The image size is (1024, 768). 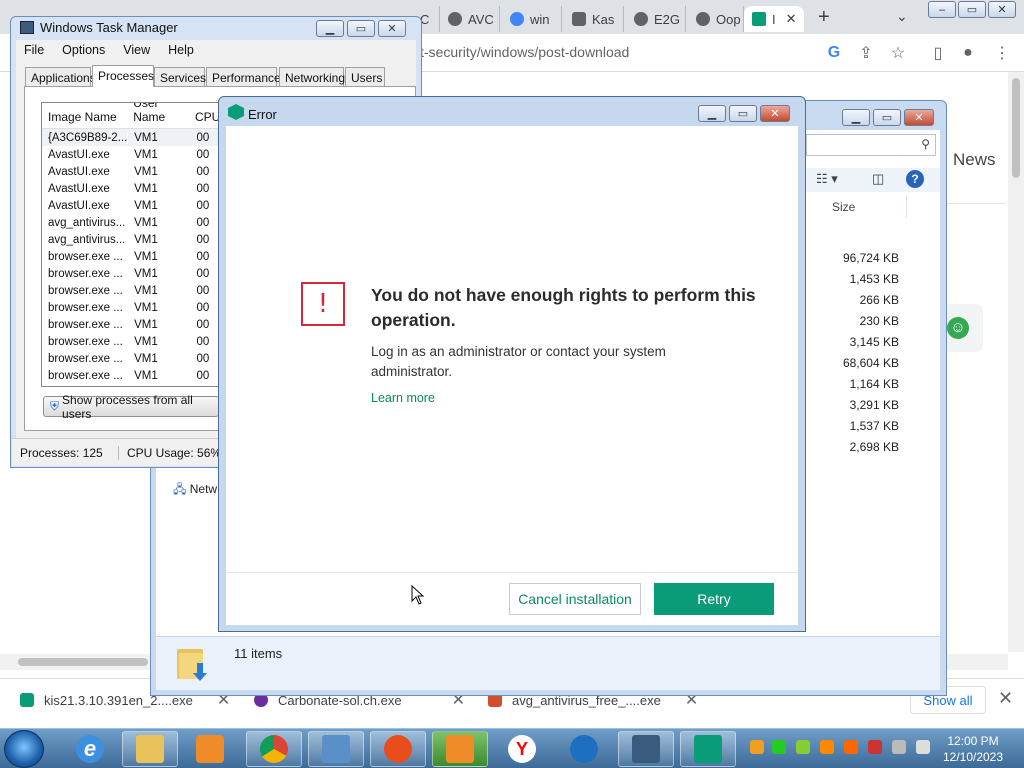 What do you see at coordinates (866, 53) in the screenshot?
I see `share-icon: ⇪` at bounding box center [866, 53].